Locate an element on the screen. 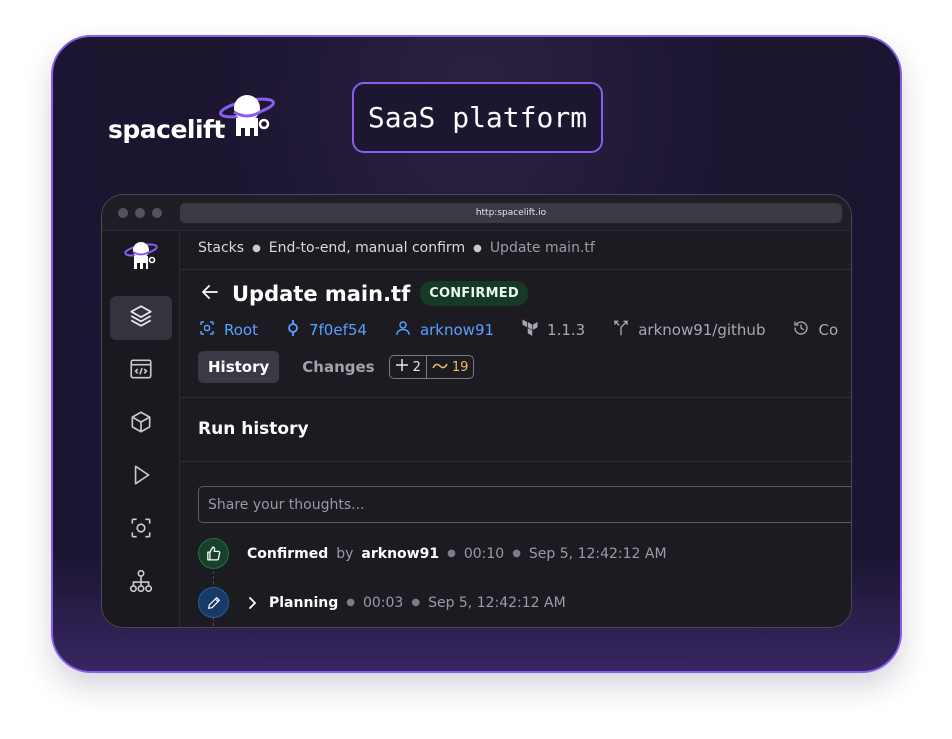  astronaut-logo-icon is located at coordinates (247, 118).